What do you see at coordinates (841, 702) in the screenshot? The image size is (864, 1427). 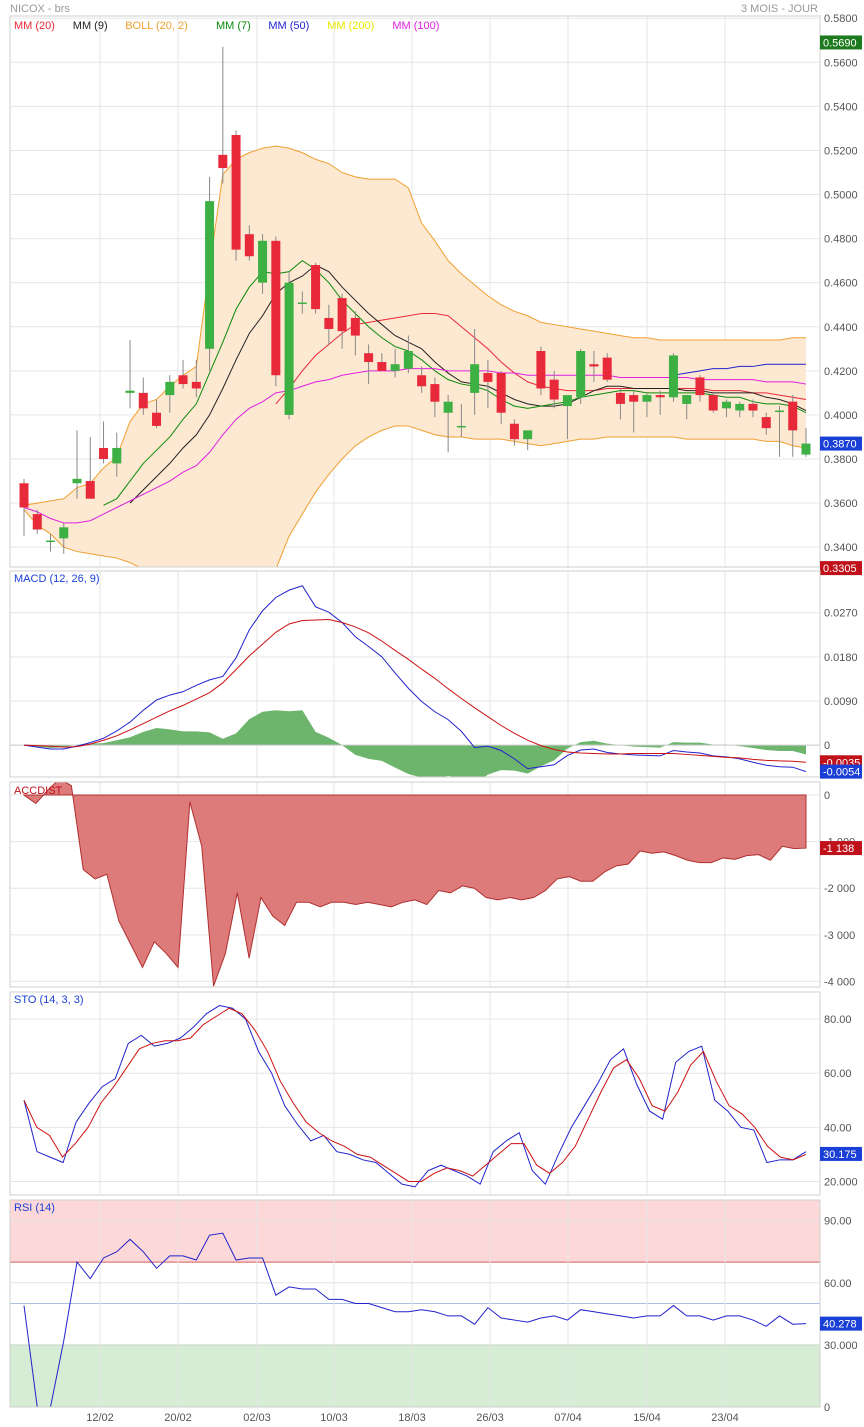 I see `y-tick-label: 0.0090` at bounding box center [841, 702].